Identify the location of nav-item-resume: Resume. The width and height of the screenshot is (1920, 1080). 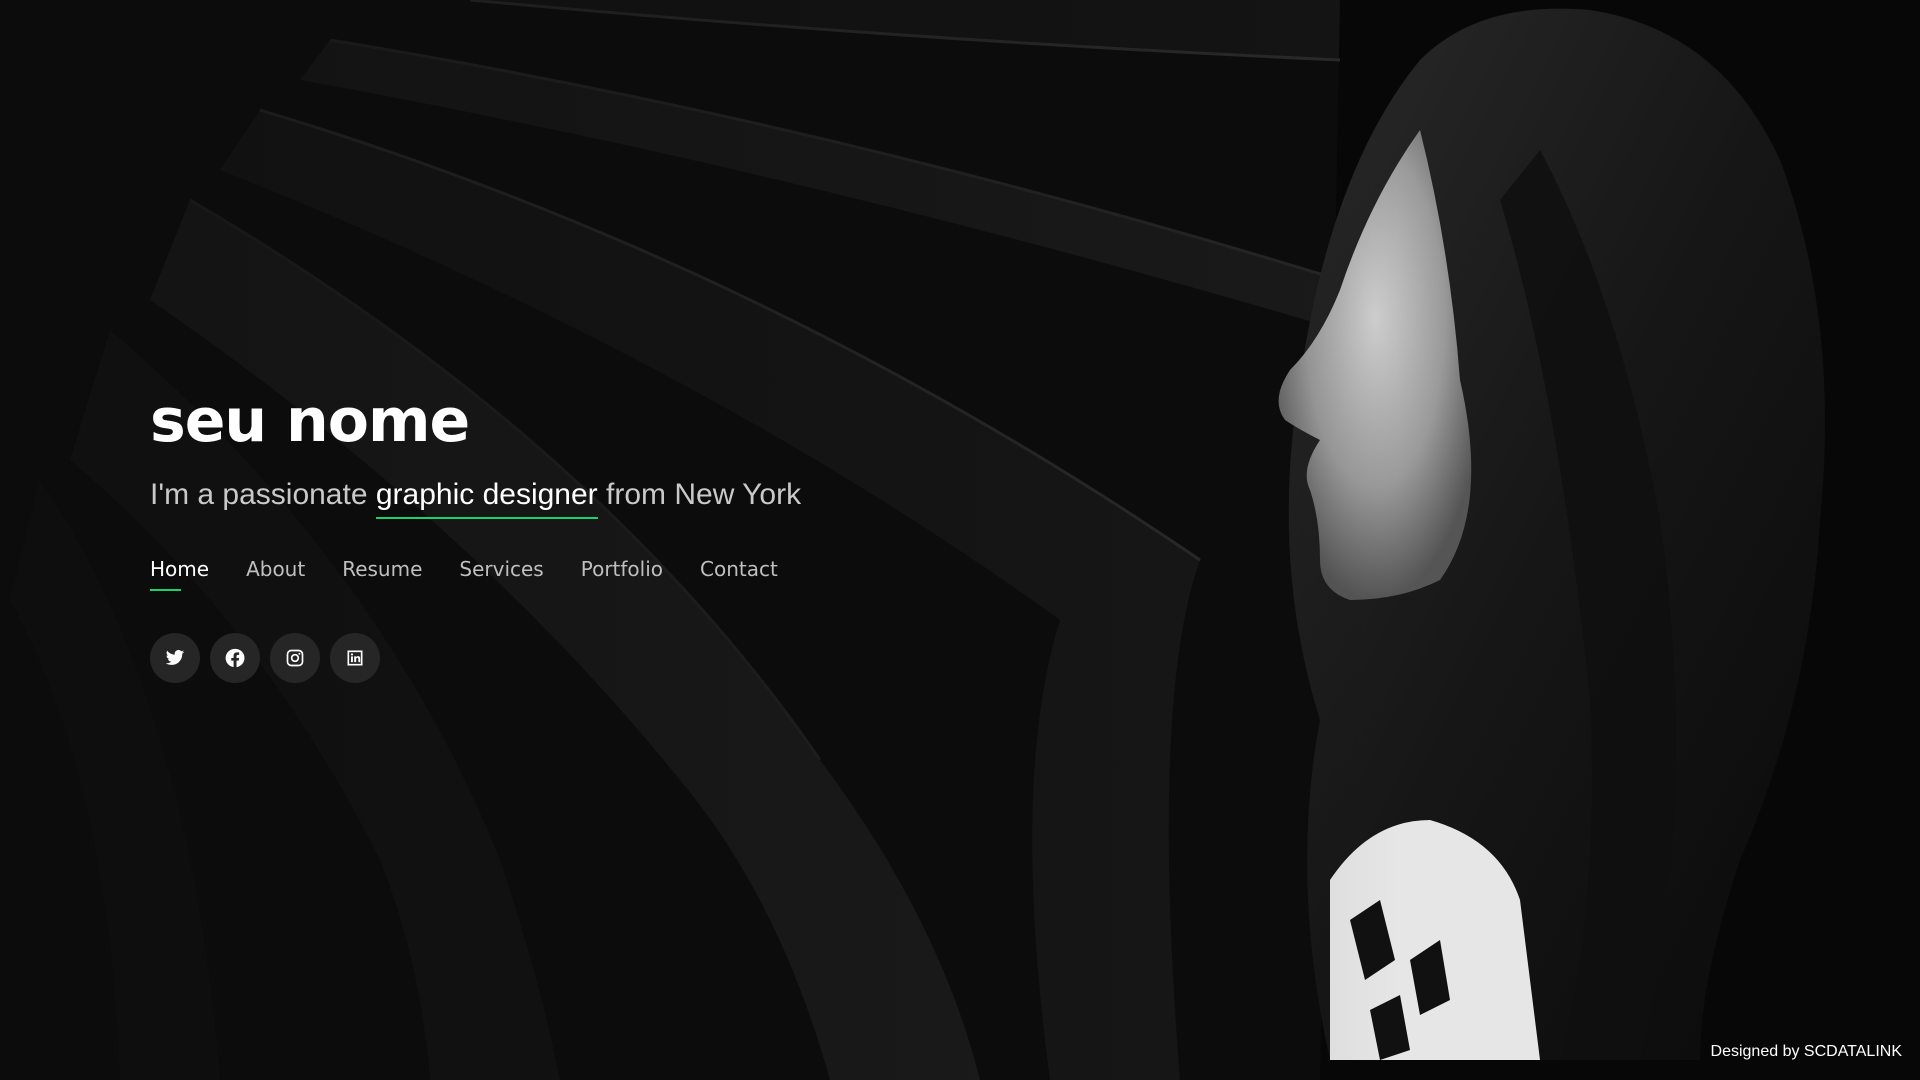
(382, 573).